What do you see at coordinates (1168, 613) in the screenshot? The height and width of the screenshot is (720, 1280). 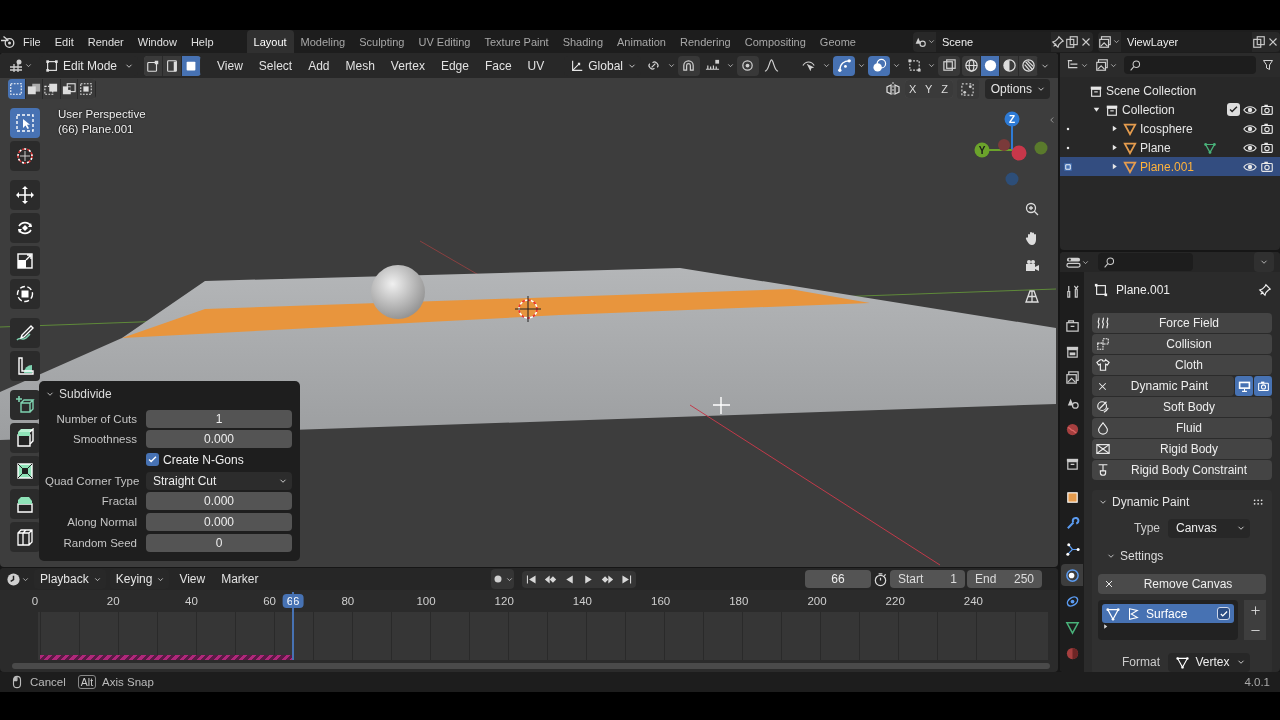 I see `list-item: Surface` at bounding box center [1168, 613].